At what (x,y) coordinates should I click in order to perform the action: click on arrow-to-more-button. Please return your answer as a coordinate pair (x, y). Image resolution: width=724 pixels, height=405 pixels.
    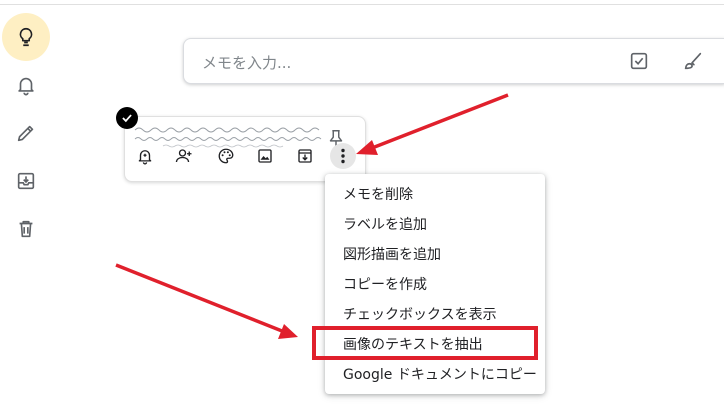
    Looking at the image, I should click on (432, 124).